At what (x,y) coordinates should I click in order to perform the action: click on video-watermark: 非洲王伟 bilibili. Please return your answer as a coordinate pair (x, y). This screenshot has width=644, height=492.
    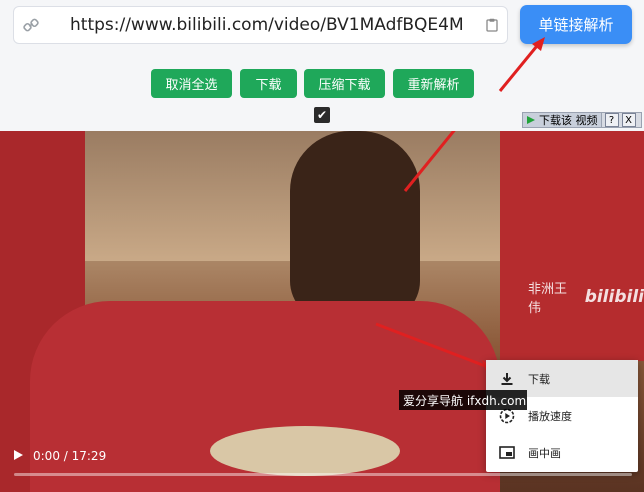
    Looking at the image, I should click on (586, 297).